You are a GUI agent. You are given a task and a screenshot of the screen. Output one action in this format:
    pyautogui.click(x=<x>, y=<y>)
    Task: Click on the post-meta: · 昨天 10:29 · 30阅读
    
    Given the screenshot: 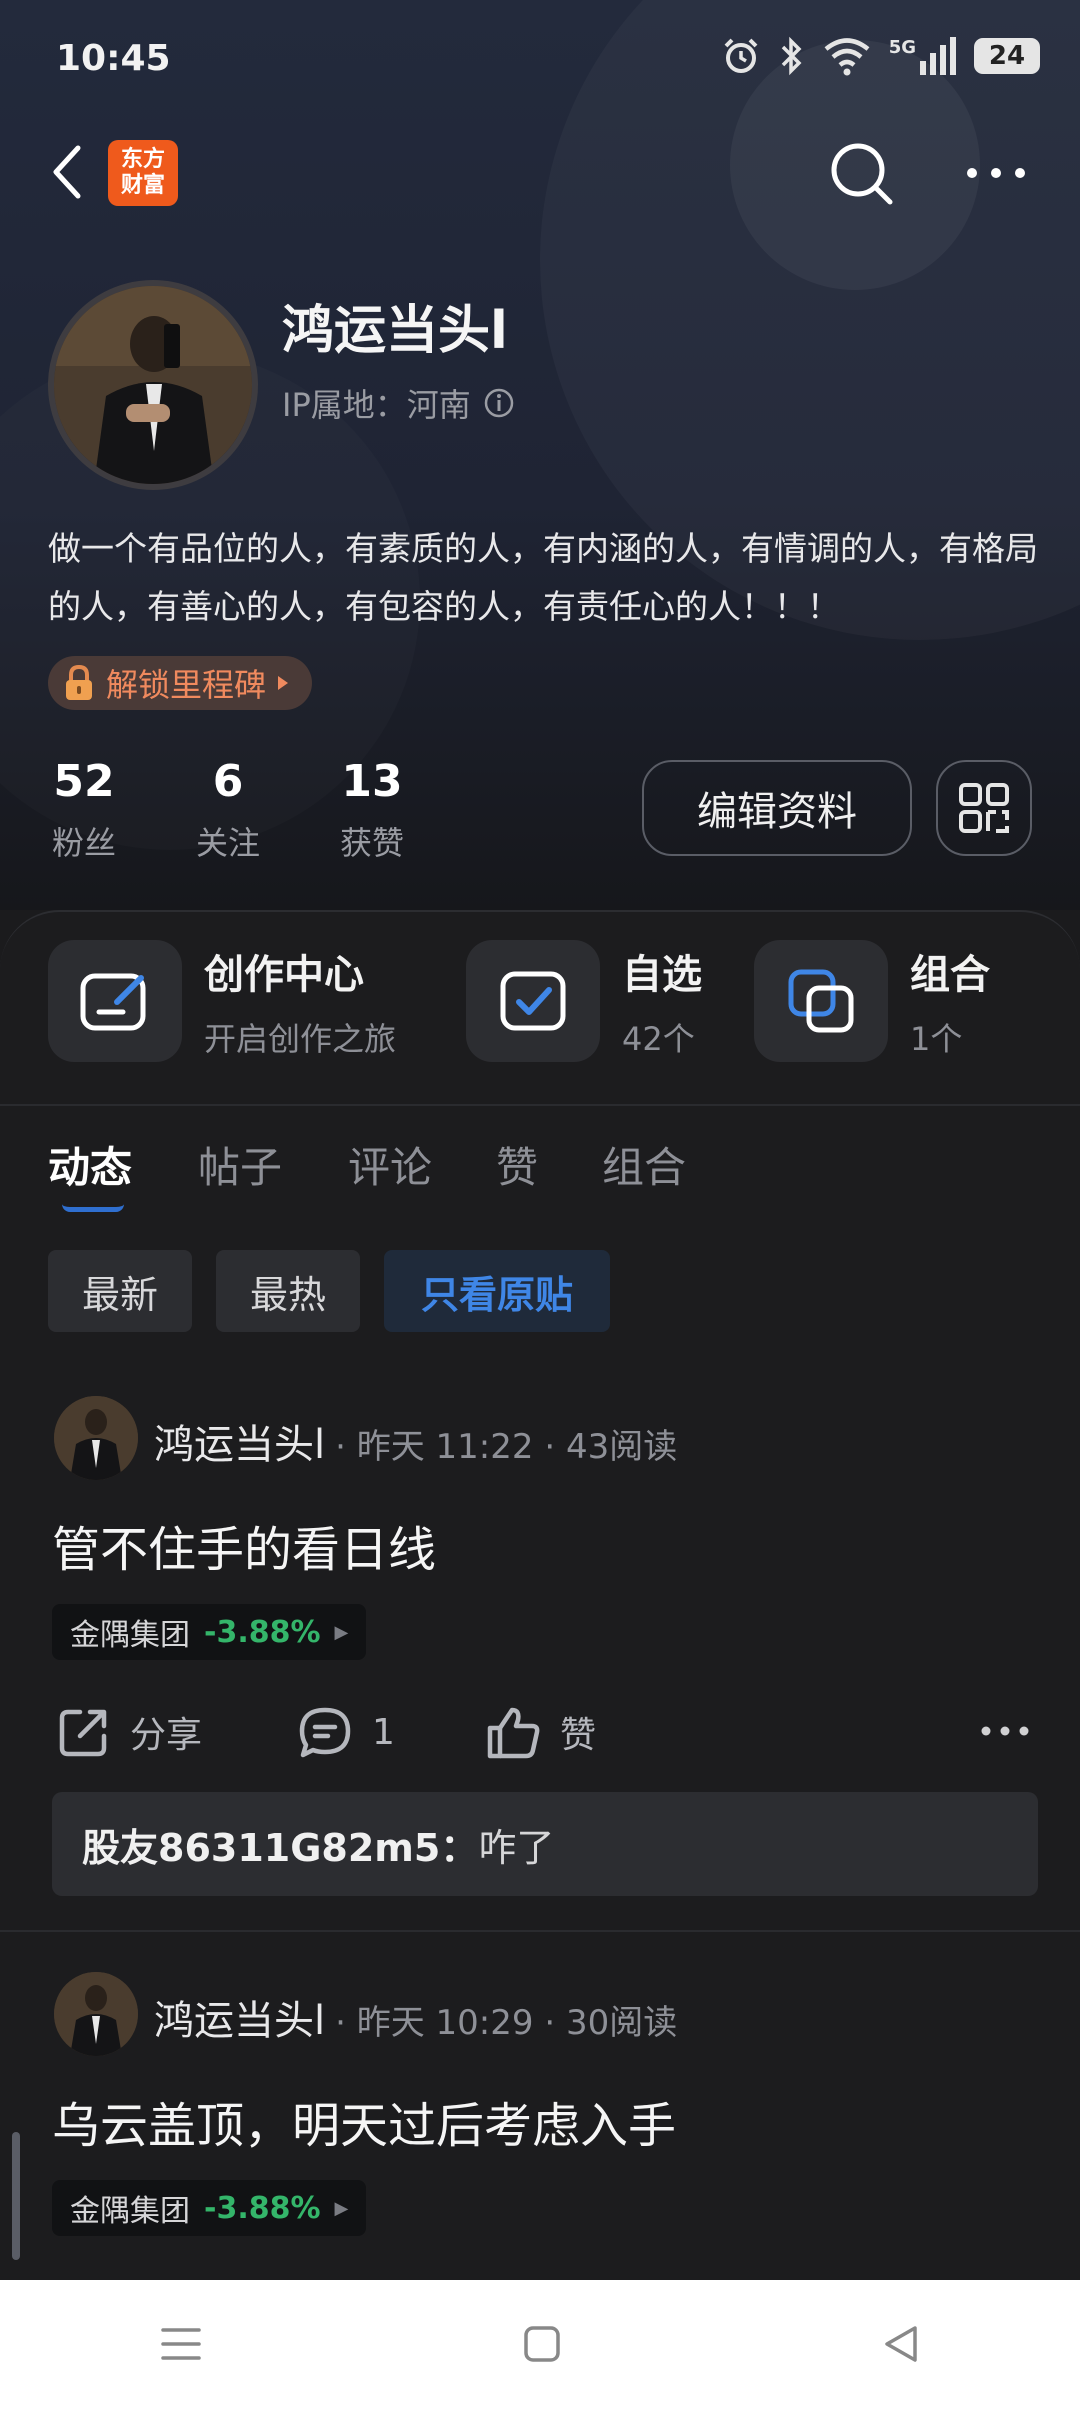 What is the action you would take?
    pyautogui.click(x=506, y=2023)
    